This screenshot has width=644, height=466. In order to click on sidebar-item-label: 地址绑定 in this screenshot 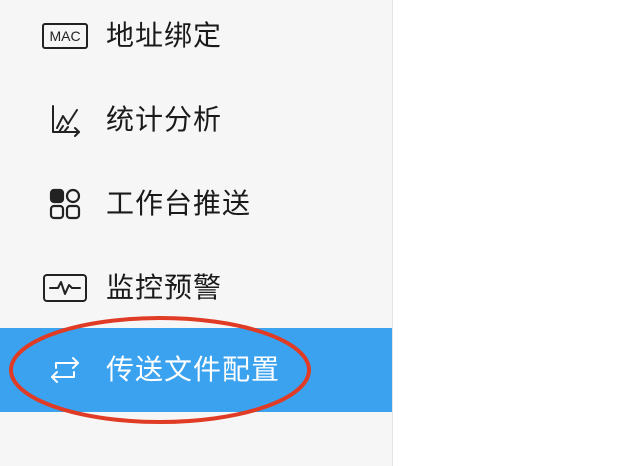, I will do `click(164, 35)`.